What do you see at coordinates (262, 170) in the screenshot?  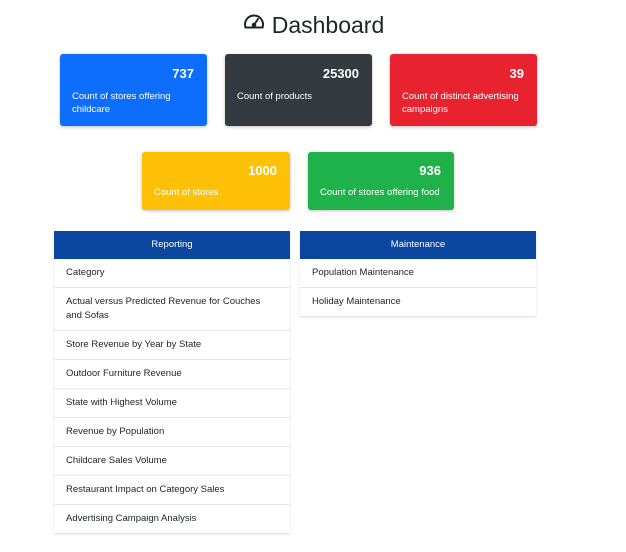 I see `stat-value: 1000` at bounding box center [262, 170].